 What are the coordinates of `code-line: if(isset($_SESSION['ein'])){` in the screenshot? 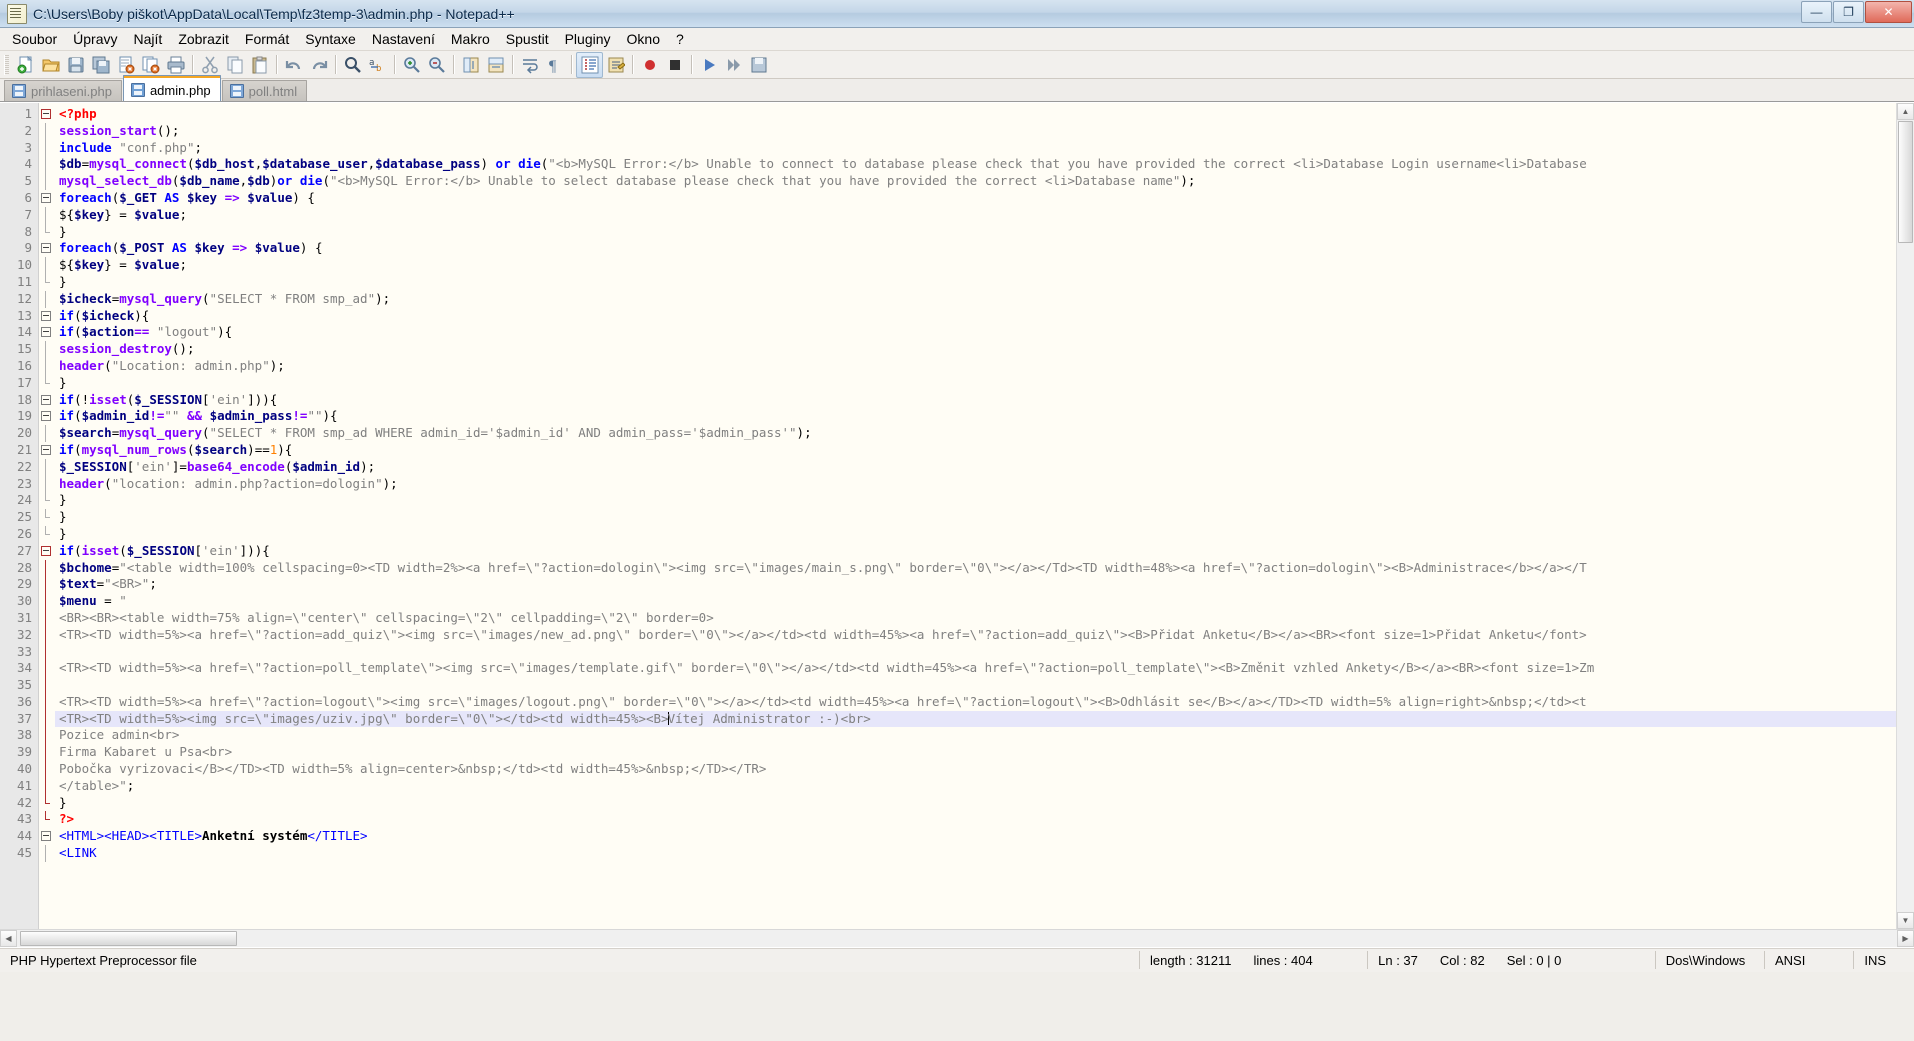 It's located at (984, 551).